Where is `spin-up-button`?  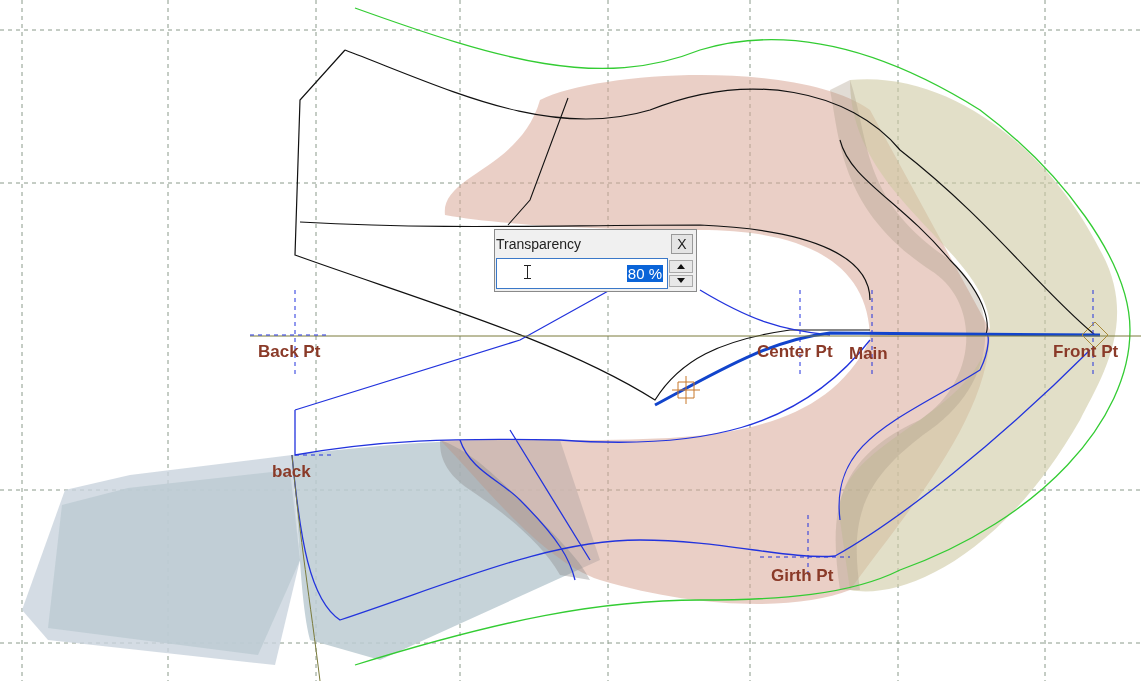 spin-up-button is located at coordinates (681, 266).